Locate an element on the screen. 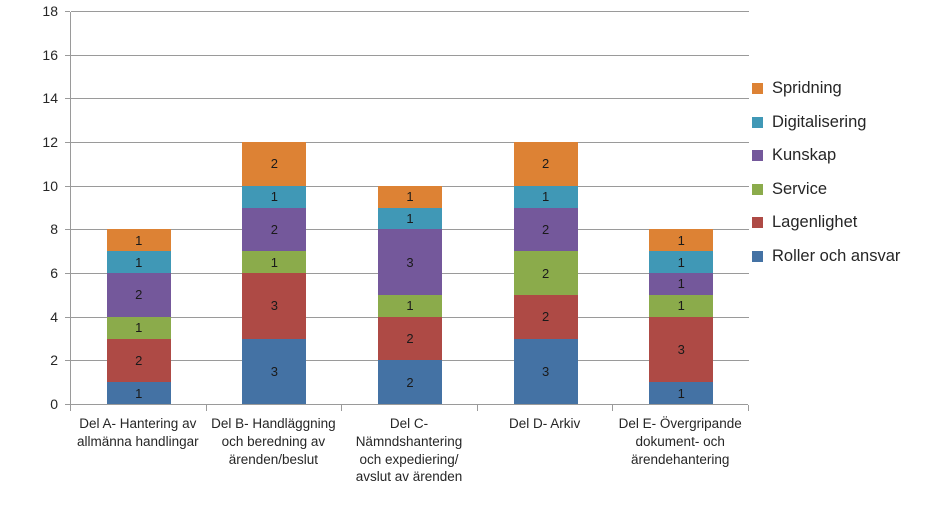 The width and height of the screenshot is (937, 505). y-tick-label: 0 is located at coordinates (54, 404).